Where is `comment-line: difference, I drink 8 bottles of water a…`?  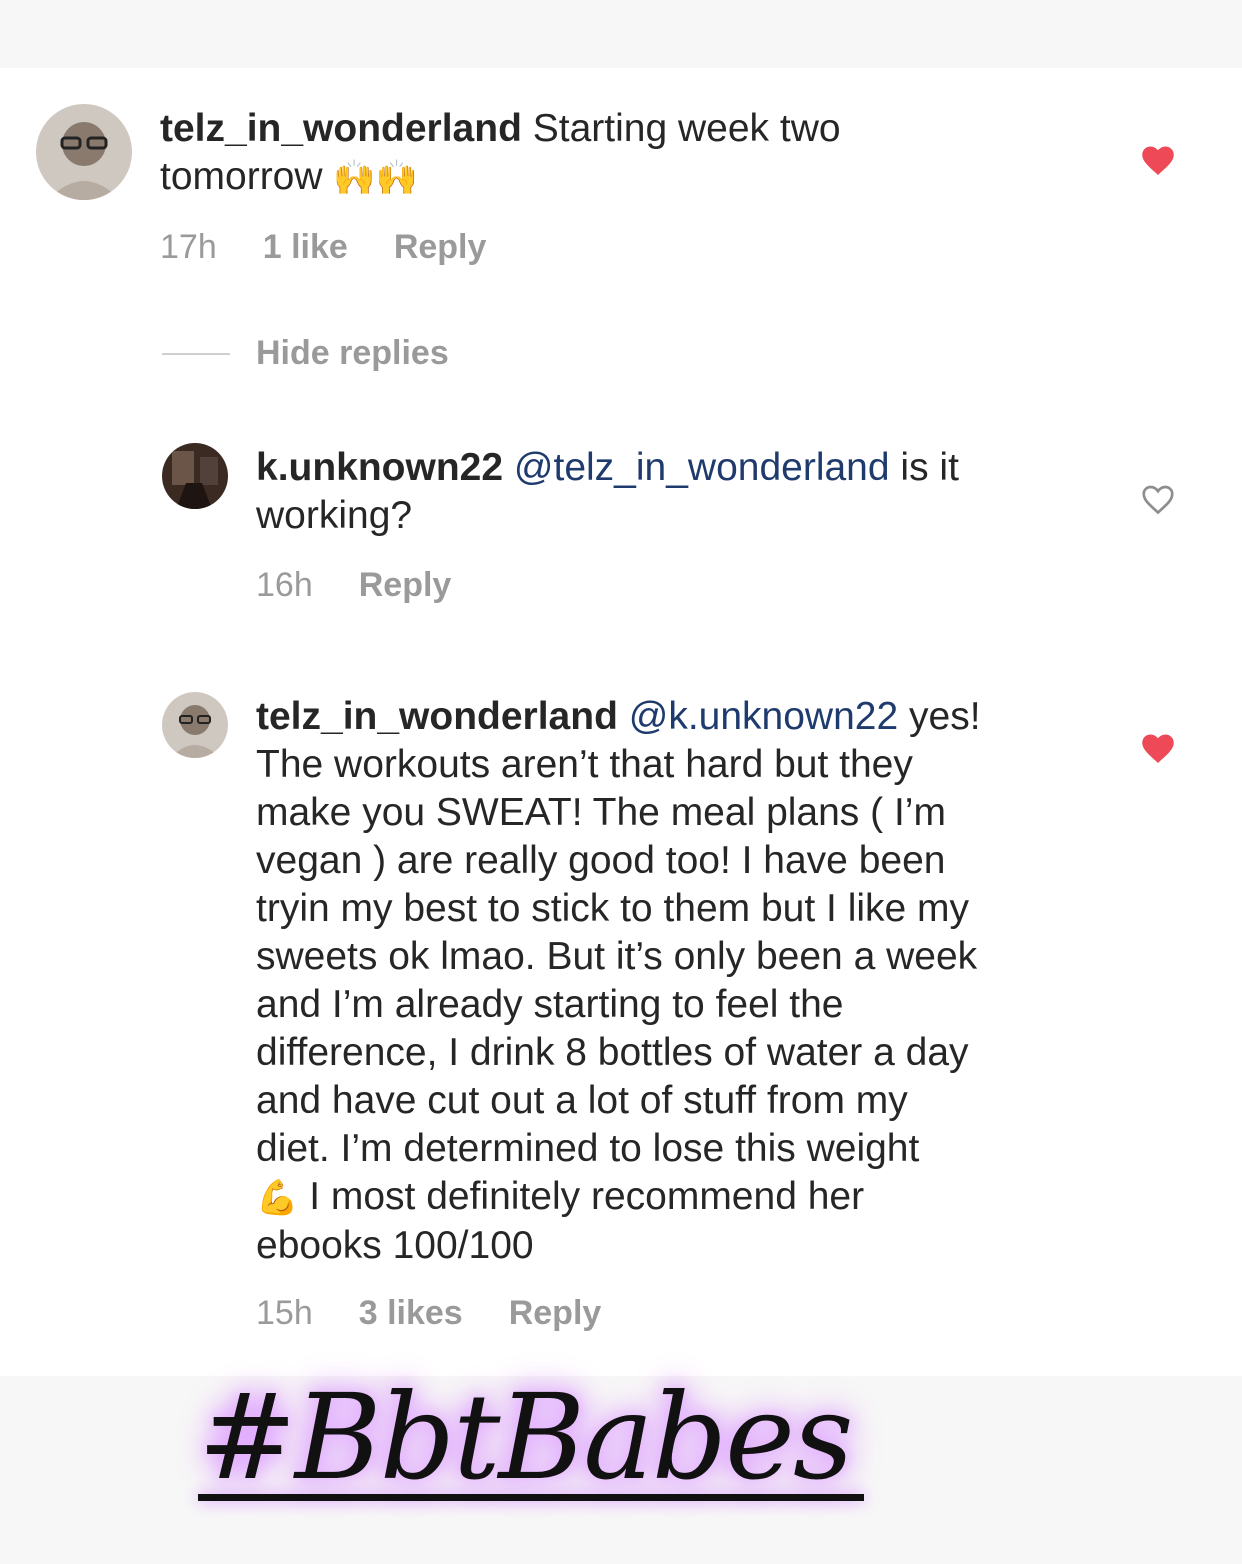 comment-line: difference, I drink 8 bottles of water a… is located at coordinates (612, 1052).